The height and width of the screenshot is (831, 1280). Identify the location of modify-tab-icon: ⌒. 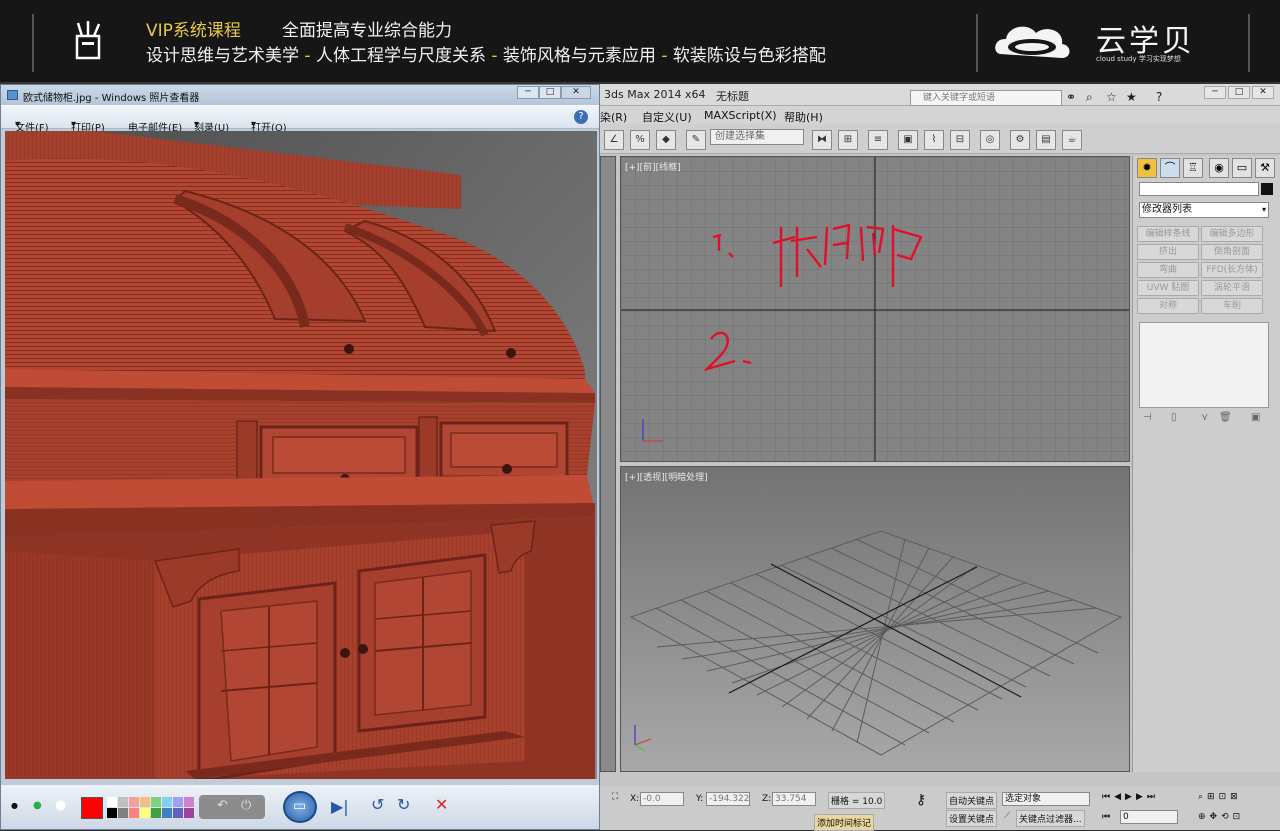
(1170, 168).